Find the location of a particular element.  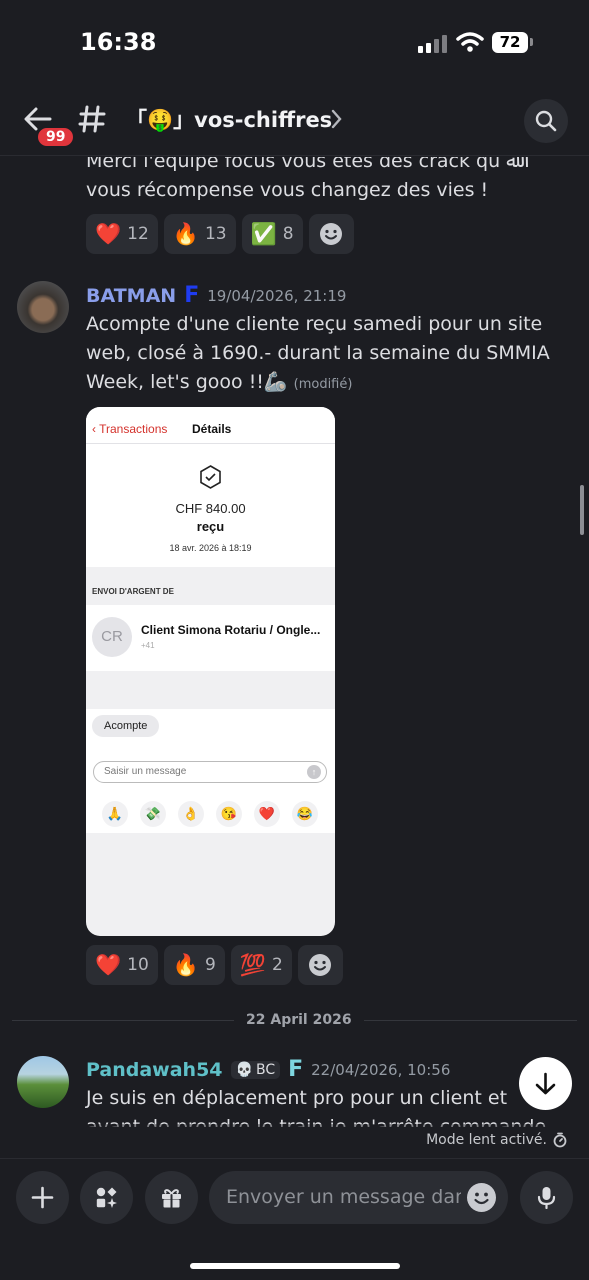

reaction-heart: ❤️ 12 is located at coordinates (122, 234).